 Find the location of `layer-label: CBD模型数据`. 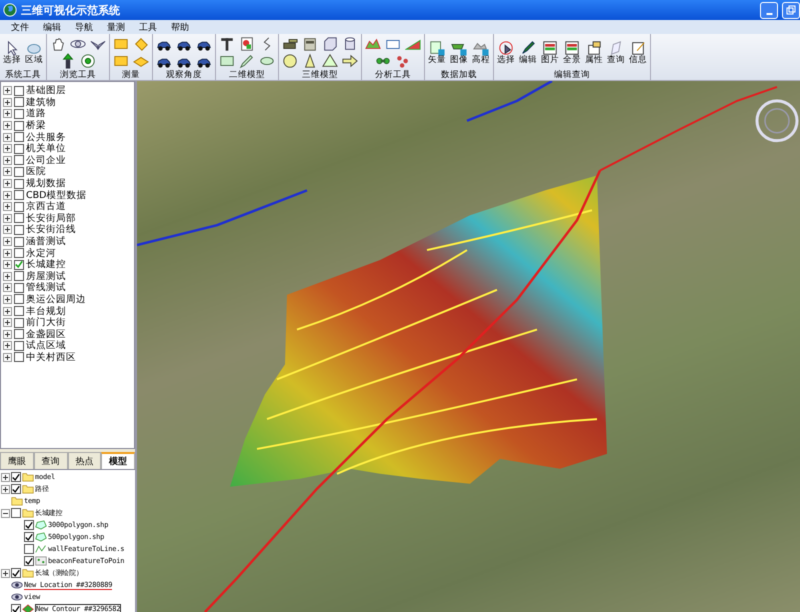

layer-label: CBD模型数据 is located at coordinates (56, 195).